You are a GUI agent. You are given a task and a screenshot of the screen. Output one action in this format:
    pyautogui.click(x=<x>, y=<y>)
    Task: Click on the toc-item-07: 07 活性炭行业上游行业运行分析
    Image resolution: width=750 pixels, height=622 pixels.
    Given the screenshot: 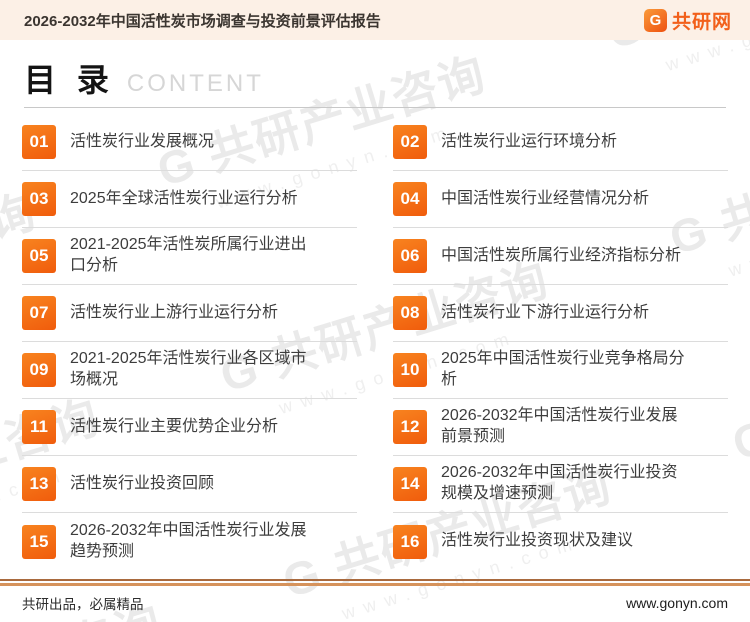 What is the action you would take?
    pyautogui.click(x=189, y=313)
    